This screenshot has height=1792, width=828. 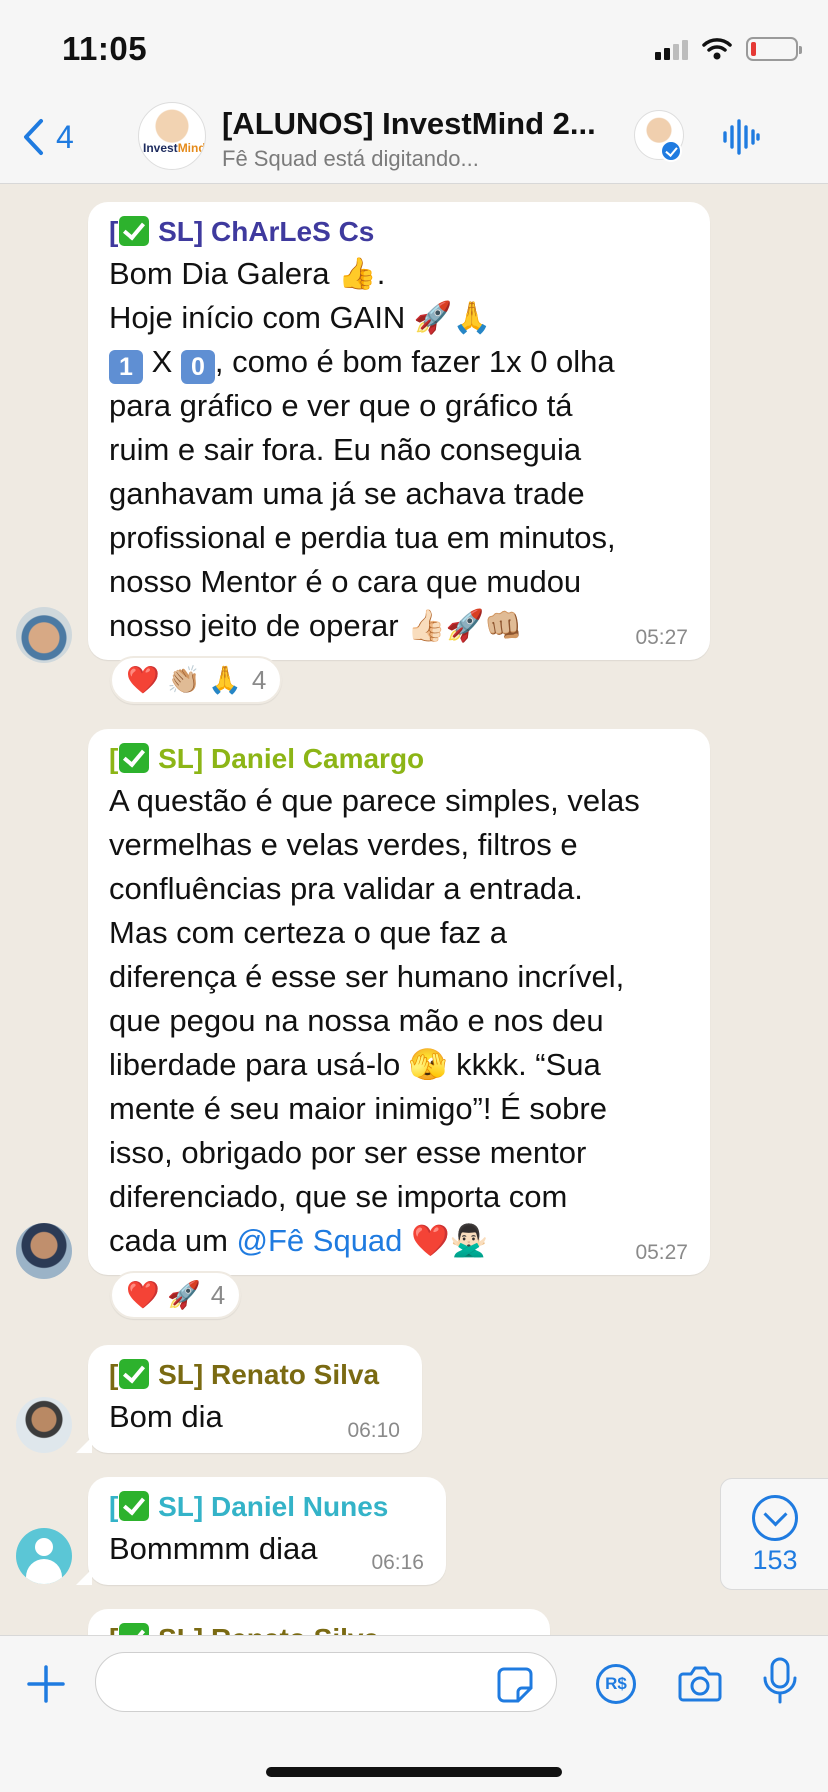 I want to click on mention-link: @Fê Squad, so click(x=320, y=1240).